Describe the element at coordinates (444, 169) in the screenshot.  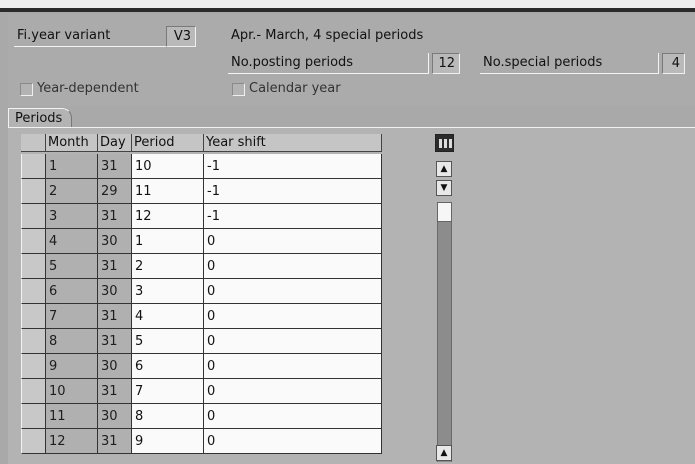
I see `scroll-up-icon: ▲` at that location.